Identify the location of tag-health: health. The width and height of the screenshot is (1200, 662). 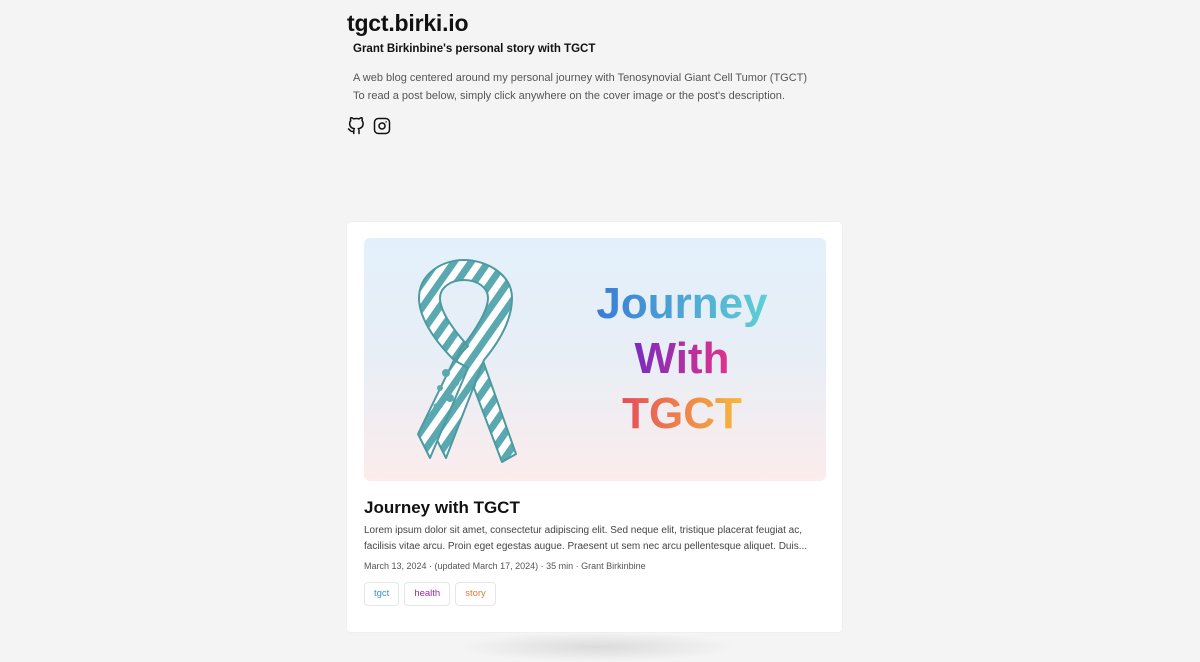
(427, 594).